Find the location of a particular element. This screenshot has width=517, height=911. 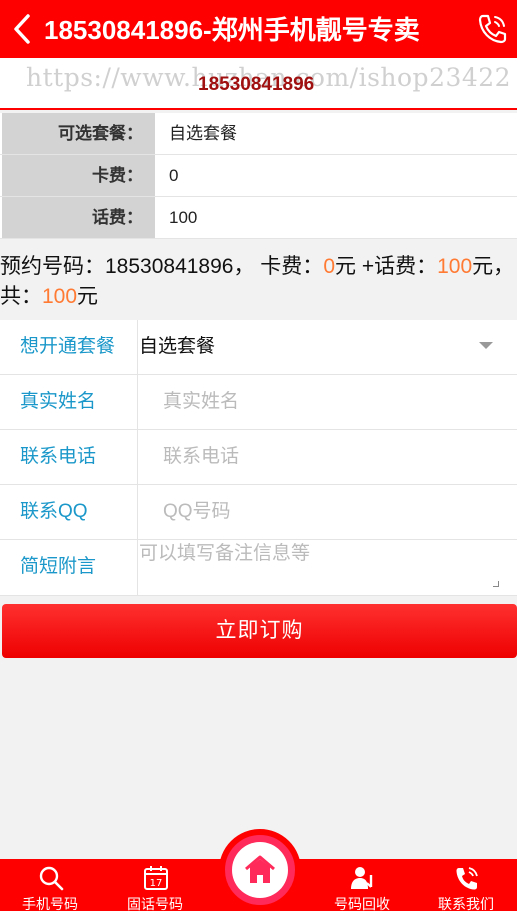

summary-card-fee: 0 is located at coordinates (329, 266).